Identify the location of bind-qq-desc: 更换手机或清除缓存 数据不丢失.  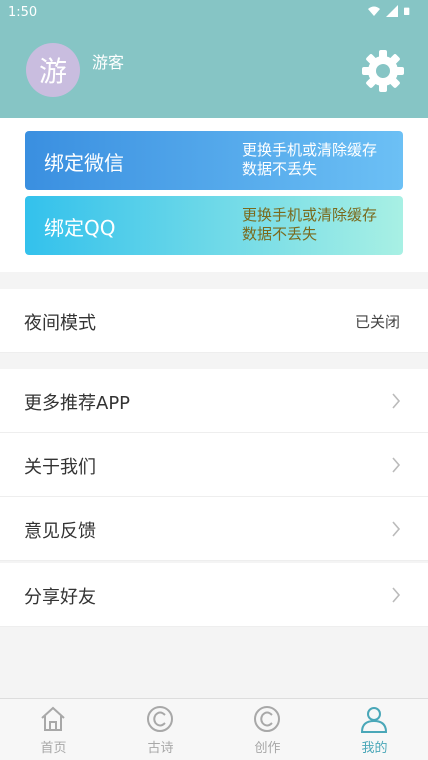
(309, 225).